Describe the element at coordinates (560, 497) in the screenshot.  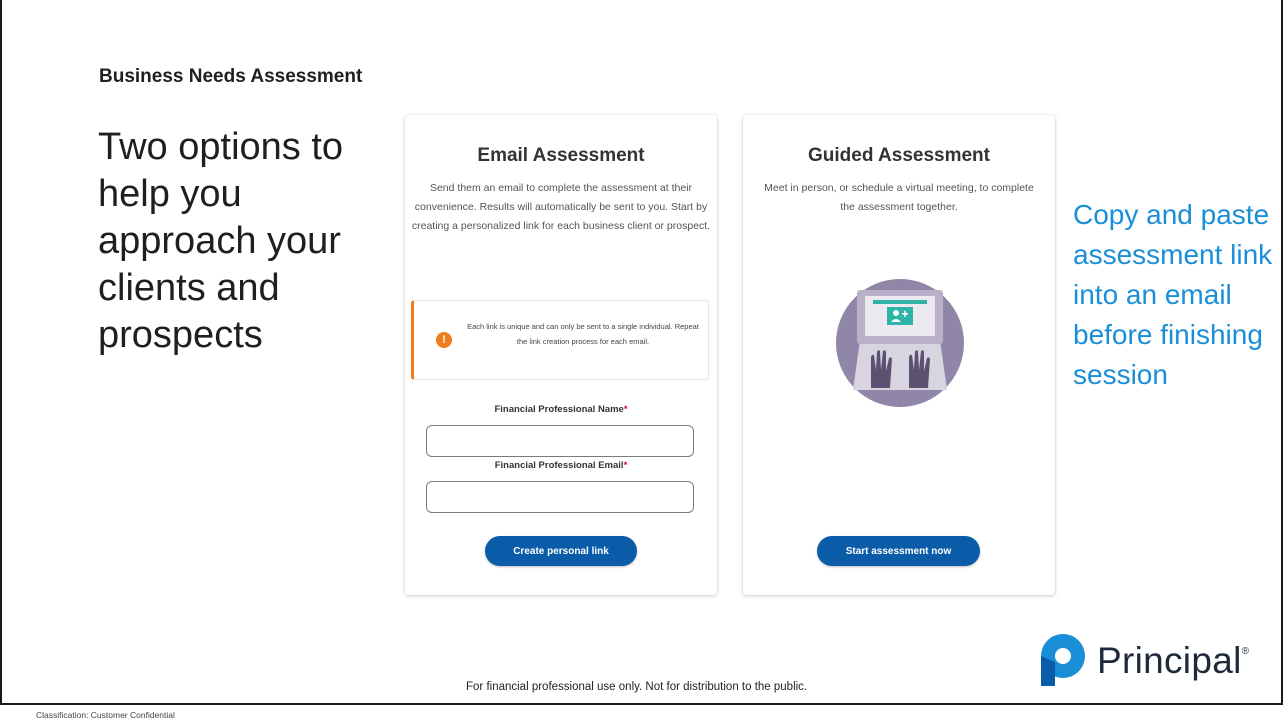
I see `financial-professional-email-input` at that location.